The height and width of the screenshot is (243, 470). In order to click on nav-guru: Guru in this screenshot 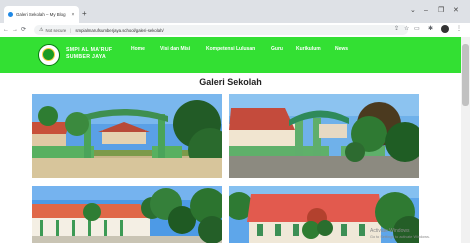, I will do `click(277, 49)`.